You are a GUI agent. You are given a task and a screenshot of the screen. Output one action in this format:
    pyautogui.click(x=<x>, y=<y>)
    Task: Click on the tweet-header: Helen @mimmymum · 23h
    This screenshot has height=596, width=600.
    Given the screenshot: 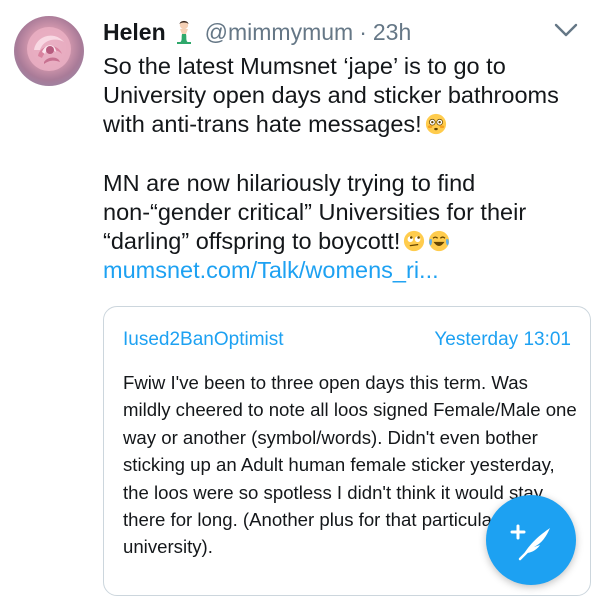 What is the action you would take?
    pyautogui.click(x=257, y=32)
    